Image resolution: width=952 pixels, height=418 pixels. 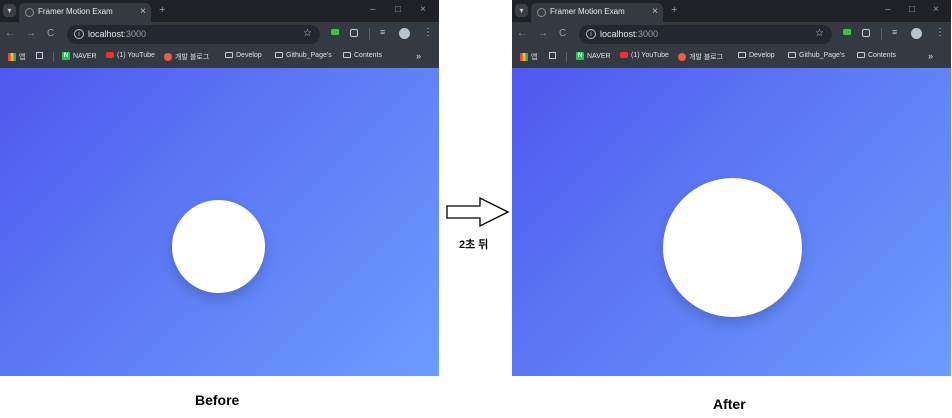 What do you see at coordinates (478, 212) in the screenshot?
I see `right-arrow-icon` at bounding box center [478, 212].